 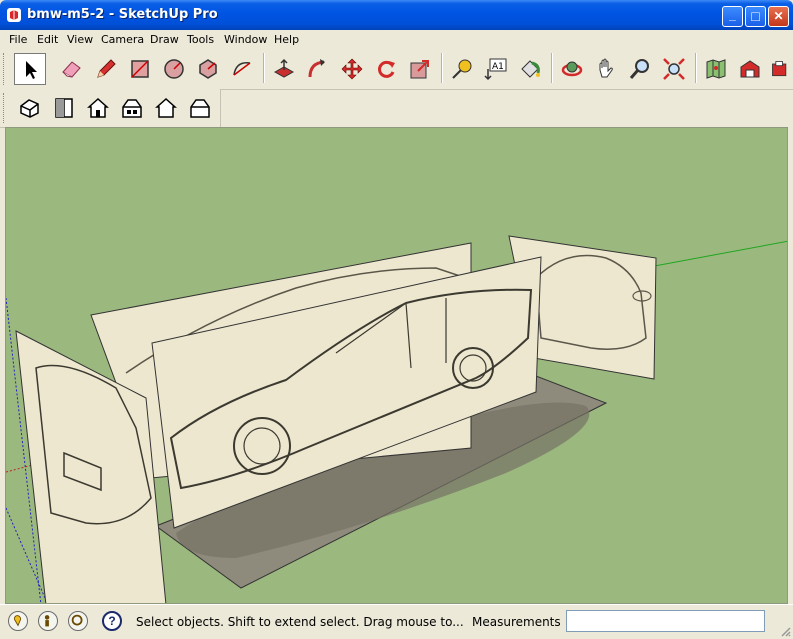 I want to click on arc-tool-button, so click(x=242, y=69).